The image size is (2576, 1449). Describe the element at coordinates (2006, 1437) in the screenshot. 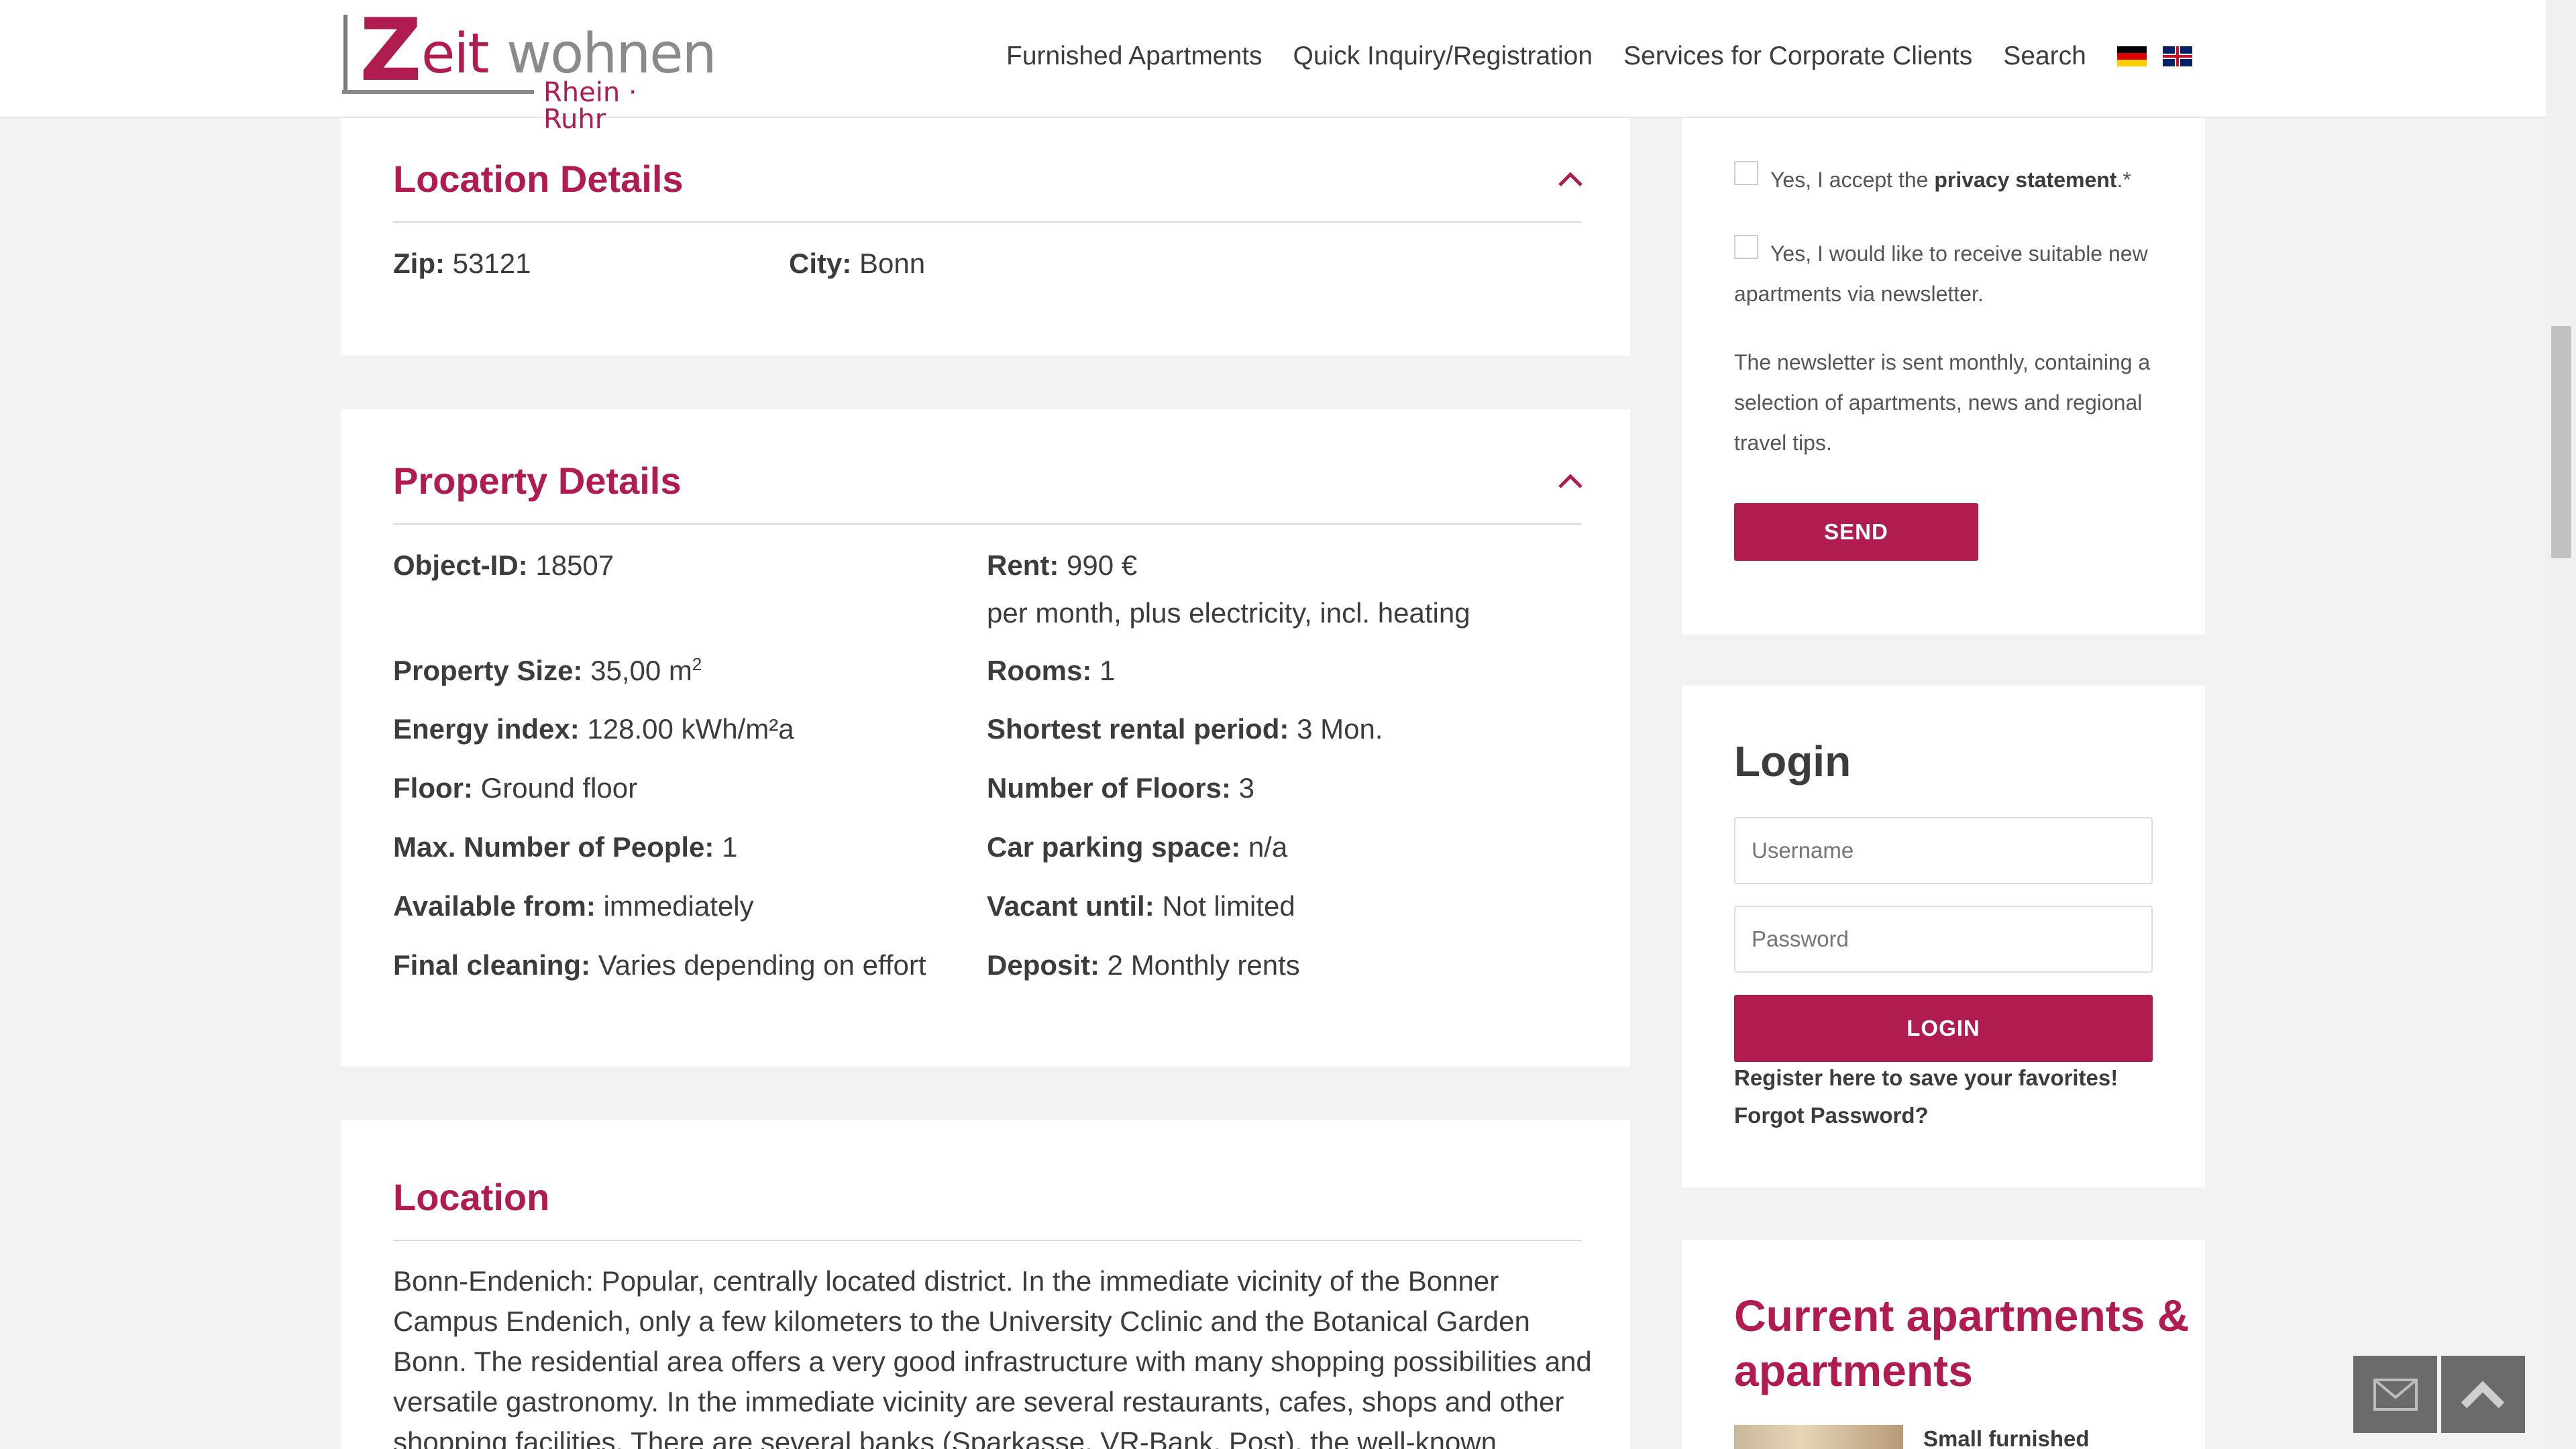

I see `apartment-item-title: Small furnished` at that location.